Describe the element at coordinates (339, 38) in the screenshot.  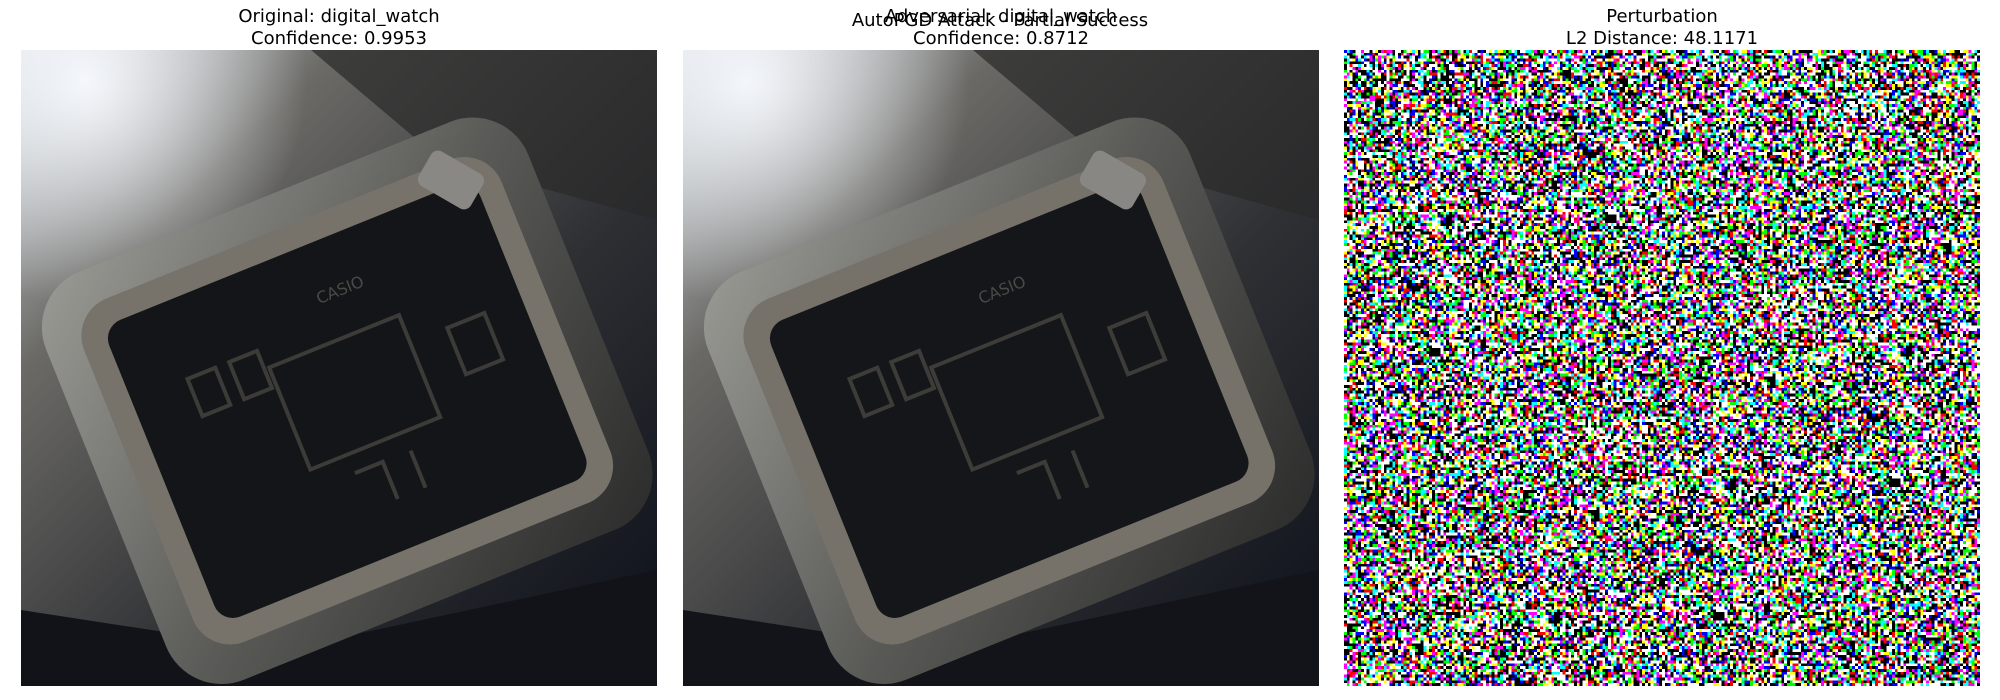
I see `panel-original-confidence: Confidence: 0.9953` at that location.